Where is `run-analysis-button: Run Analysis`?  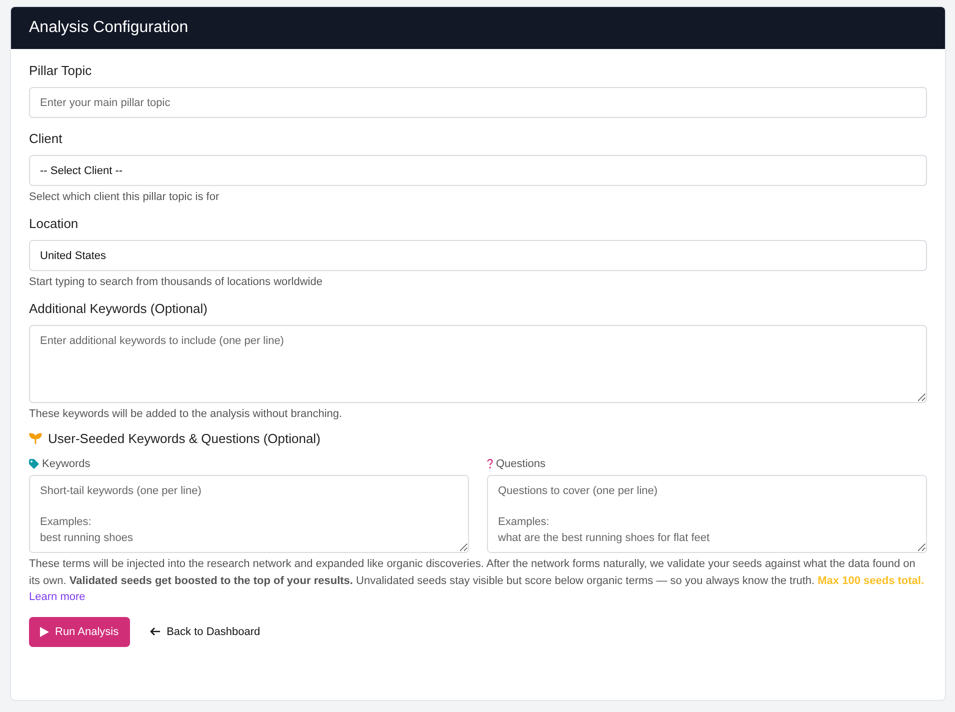
run-analysis-button: Run Analysis is located at coordinates (79, 631).